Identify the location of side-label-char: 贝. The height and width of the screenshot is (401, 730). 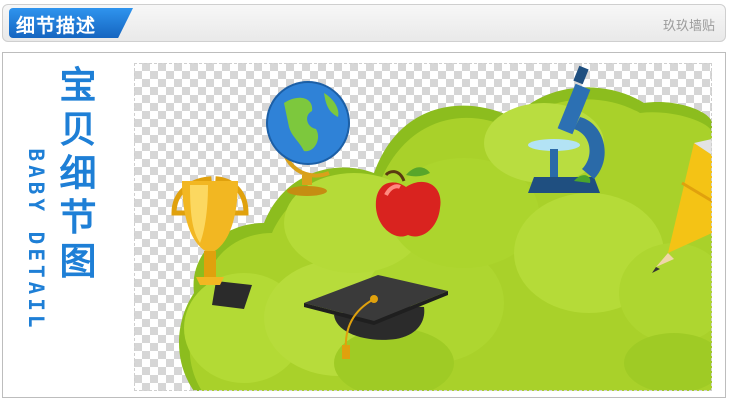
(78, 129).